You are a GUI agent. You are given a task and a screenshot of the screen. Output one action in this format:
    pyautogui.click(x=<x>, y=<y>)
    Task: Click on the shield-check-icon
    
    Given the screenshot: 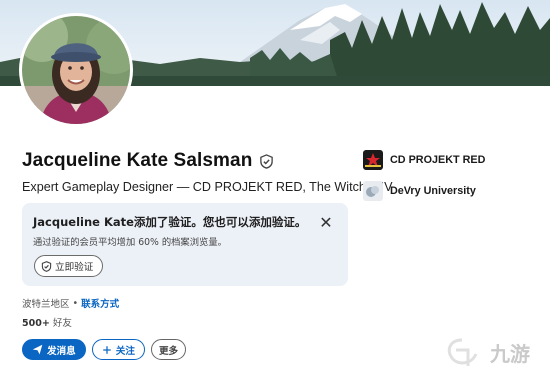 What is the action you would take?
    pyautogui.click(x=46, y=266)
    